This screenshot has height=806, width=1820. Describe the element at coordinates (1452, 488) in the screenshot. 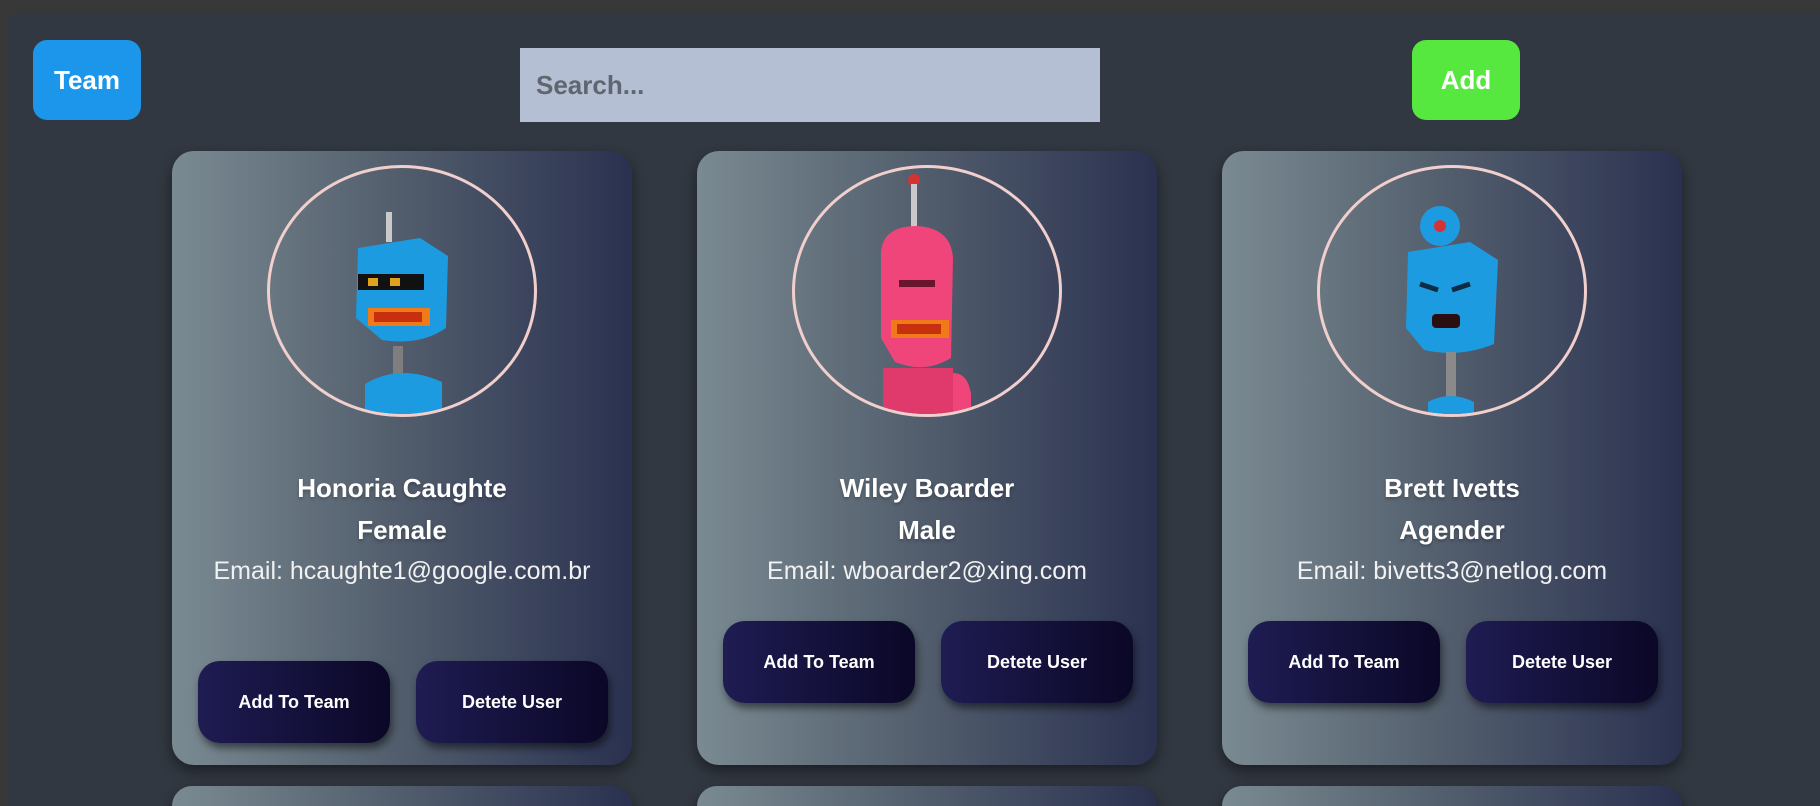

I see `user-name: Brett Ivetts` at that location.